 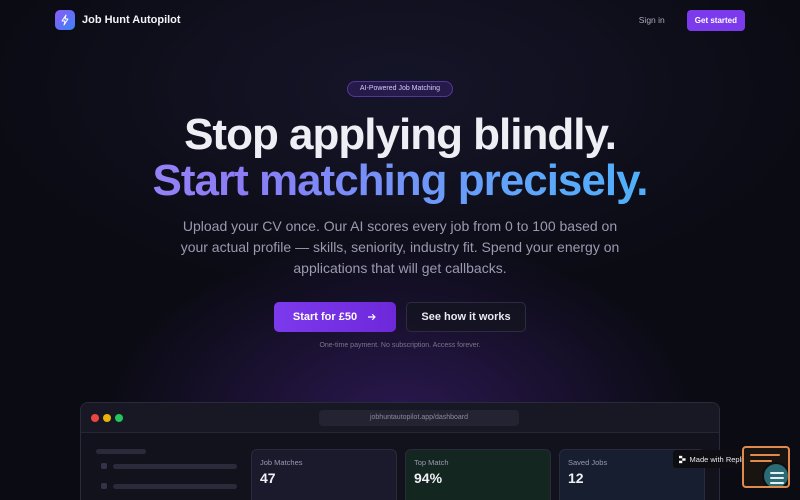 I want to click on arrow-right-icon, so click(x=371, y=317).